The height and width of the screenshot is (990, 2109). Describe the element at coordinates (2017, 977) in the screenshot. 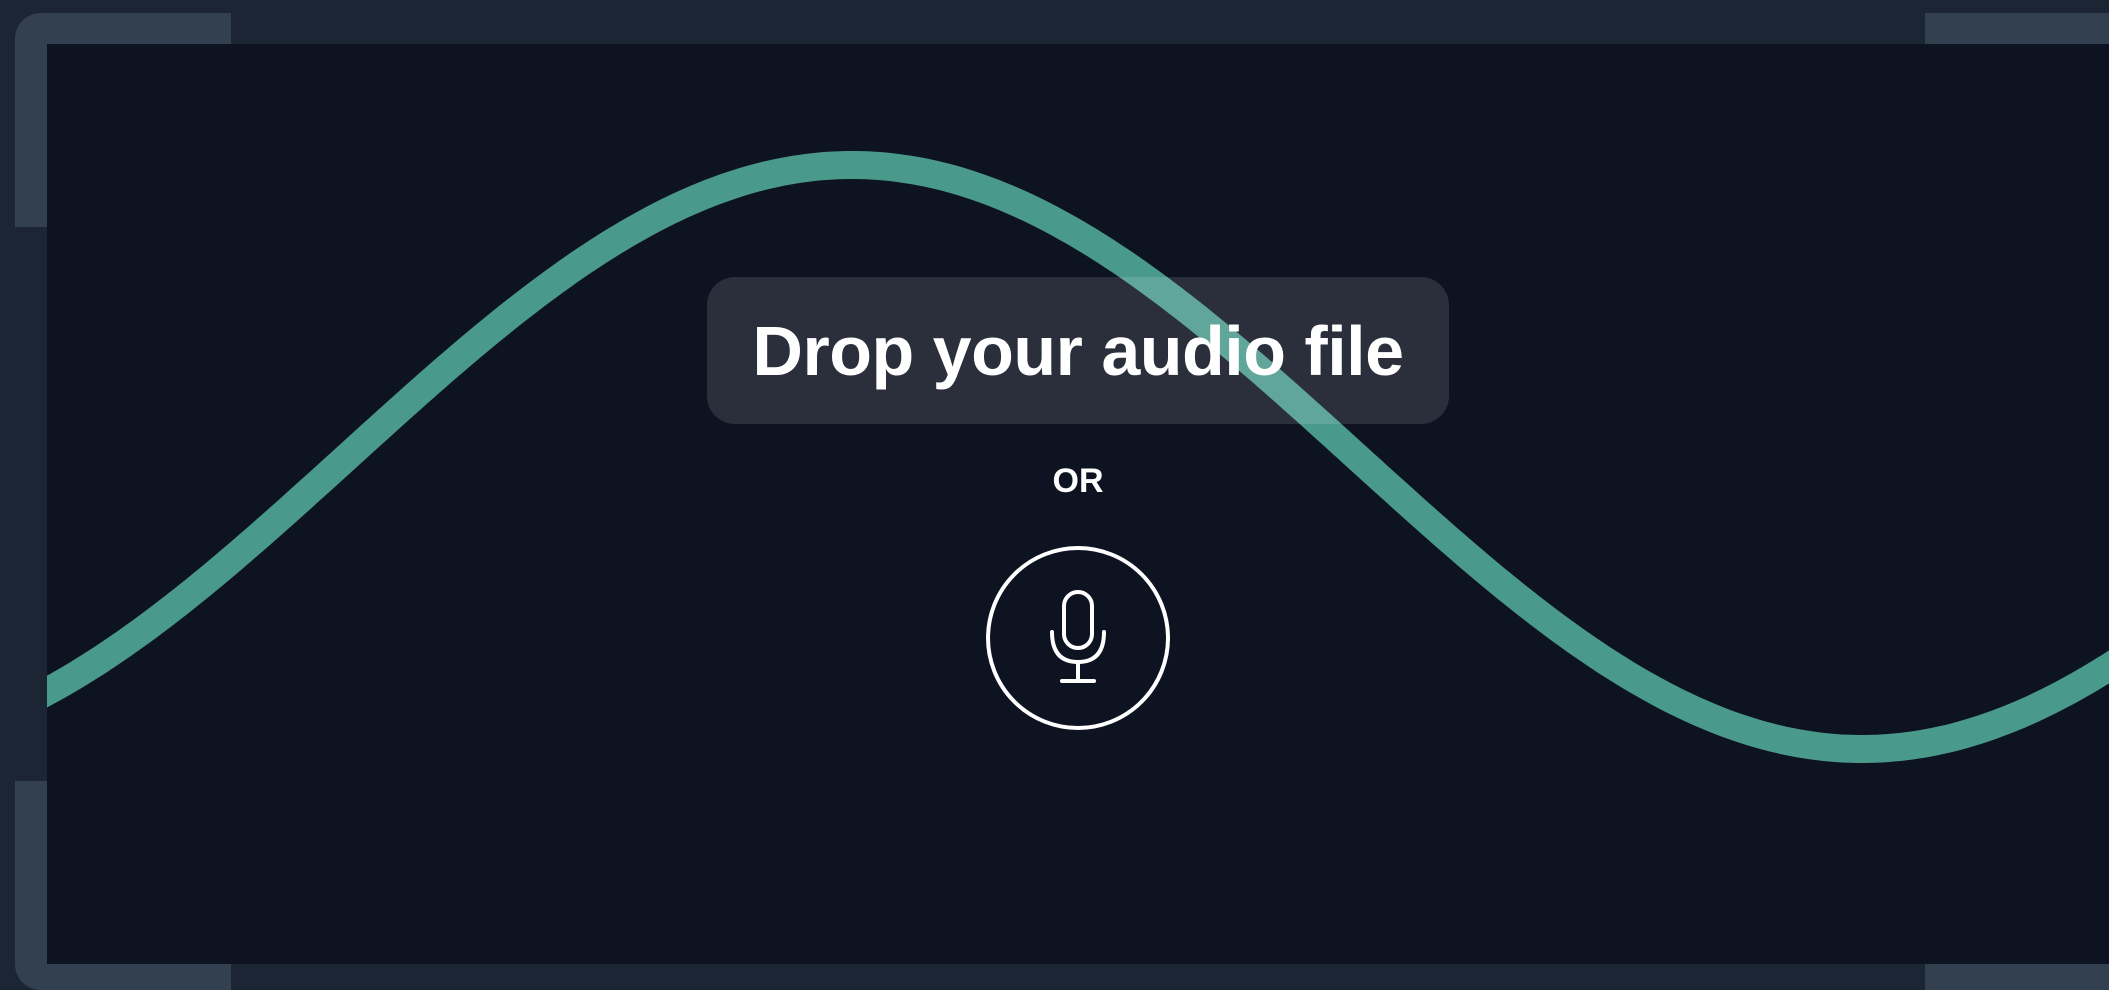

I see `frame-corner-bottom-right` at that location.